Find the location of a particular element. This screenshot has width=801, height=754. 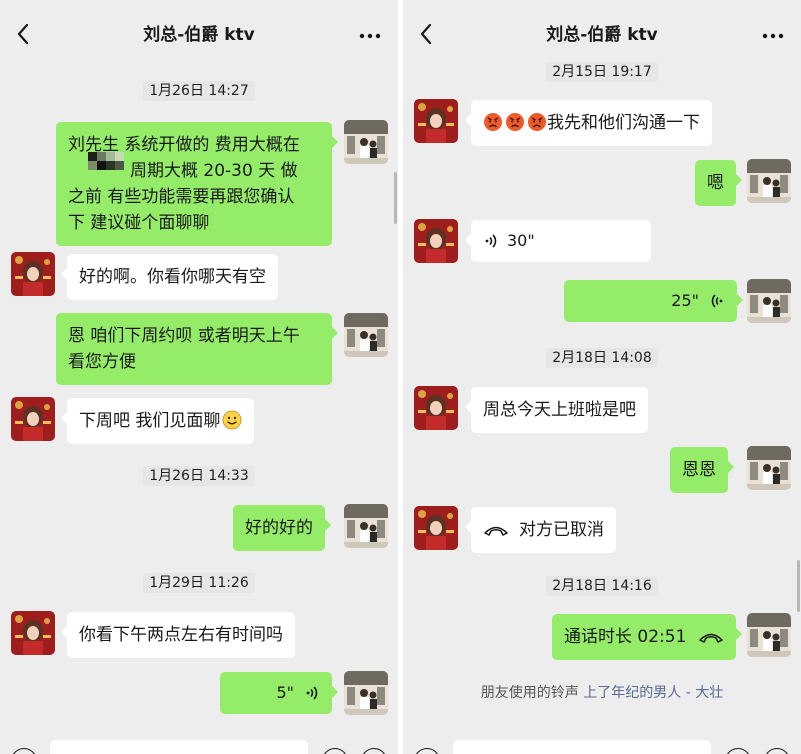

message-bubble-outgoing: 好的好的 is located at coordinates (282, 528).